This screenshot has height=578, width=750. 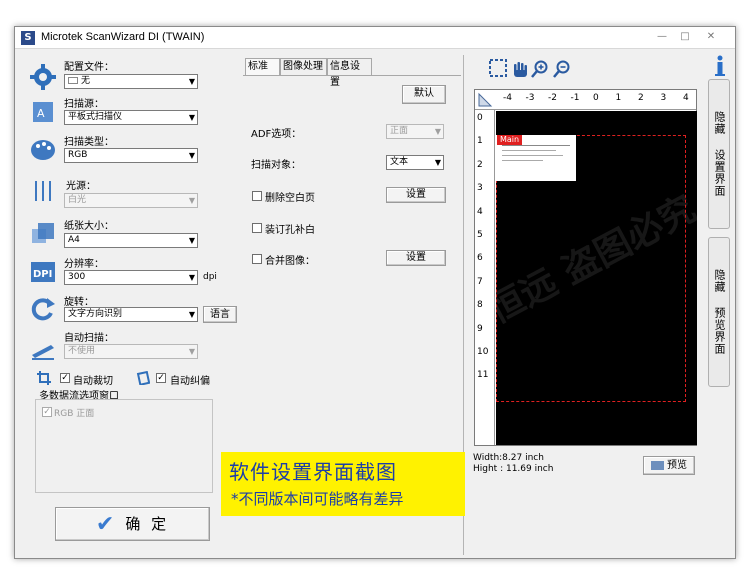 What do you see at coordinates (47, 412) in the screenshot?
I see `multi-stream-item-checkbox: ✓` at bounding box center [47, 412].